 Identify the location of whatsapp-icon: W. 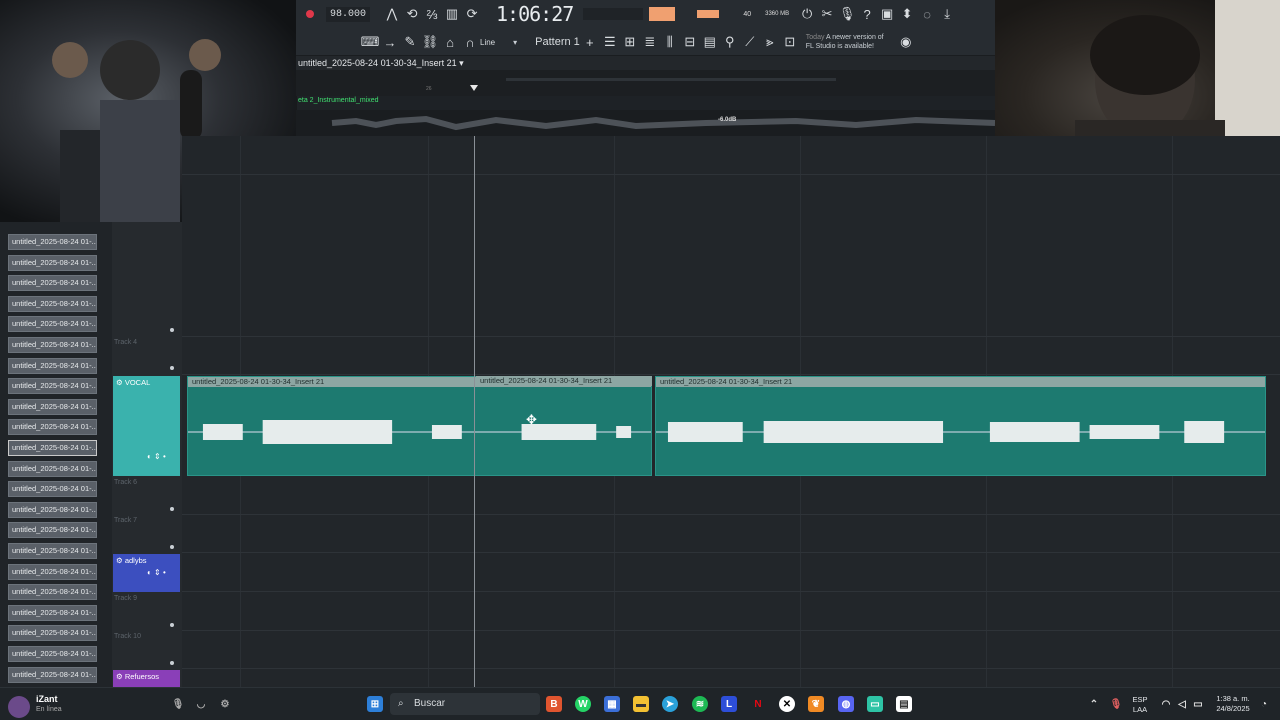
(583, 704).